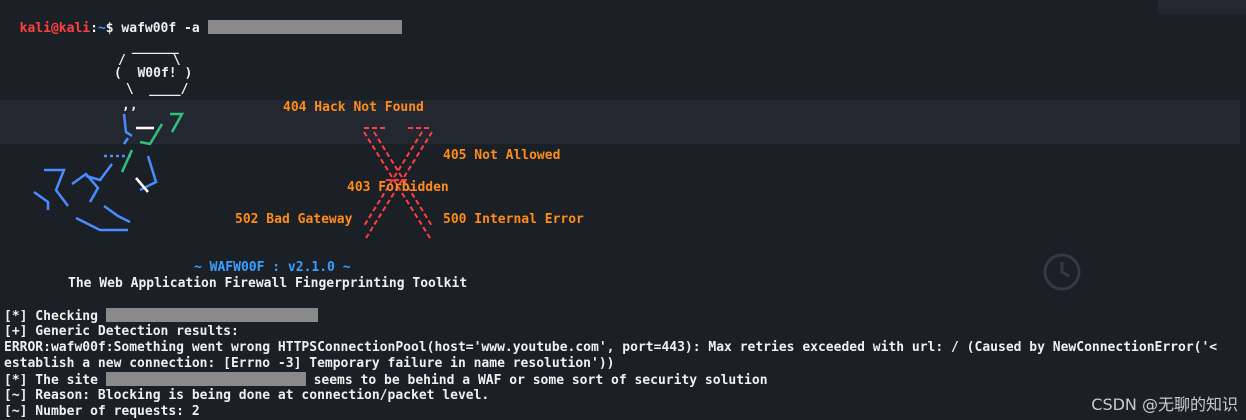 The width and height of the screenshot is (1246, 420). Describe the element at coordinates (304, 27) in the screenshot. I see `redacted-target` at that location.